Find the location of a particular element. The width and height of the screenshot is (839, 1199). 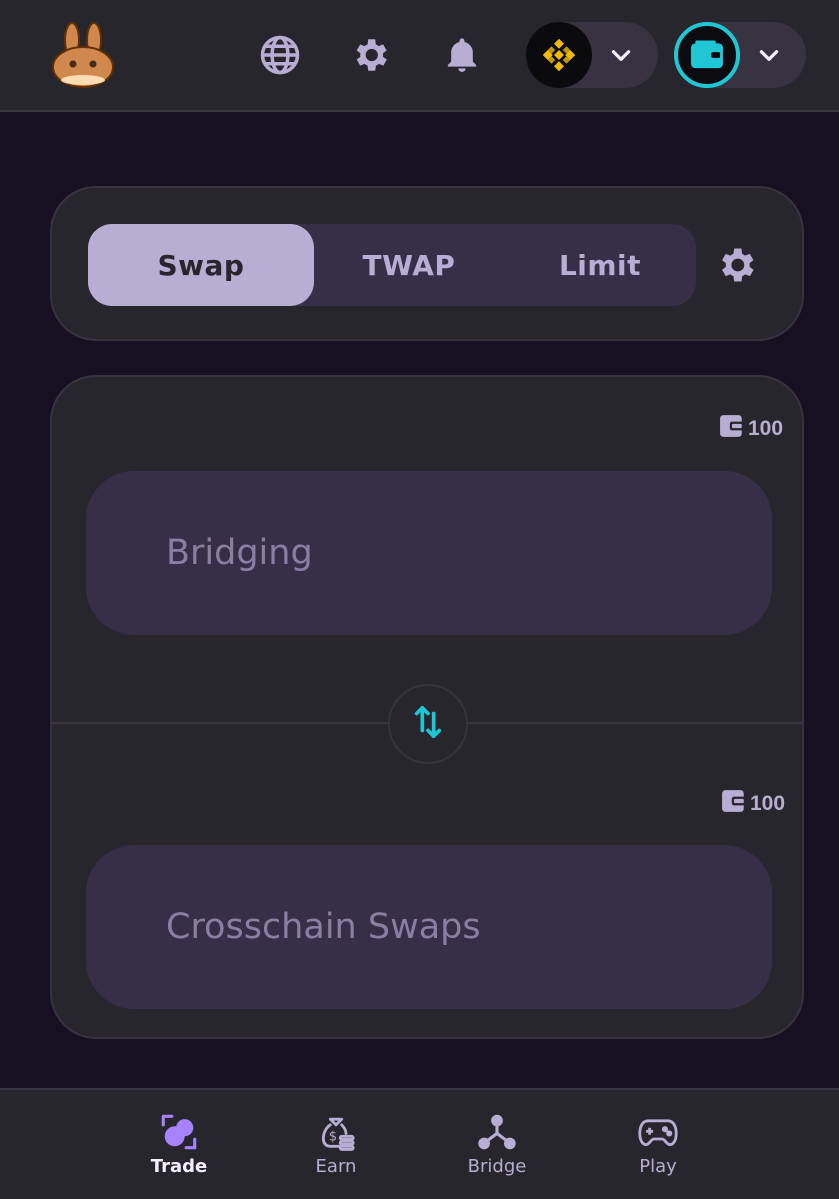

from-input: Bridging is located at coordinates (429, 553).